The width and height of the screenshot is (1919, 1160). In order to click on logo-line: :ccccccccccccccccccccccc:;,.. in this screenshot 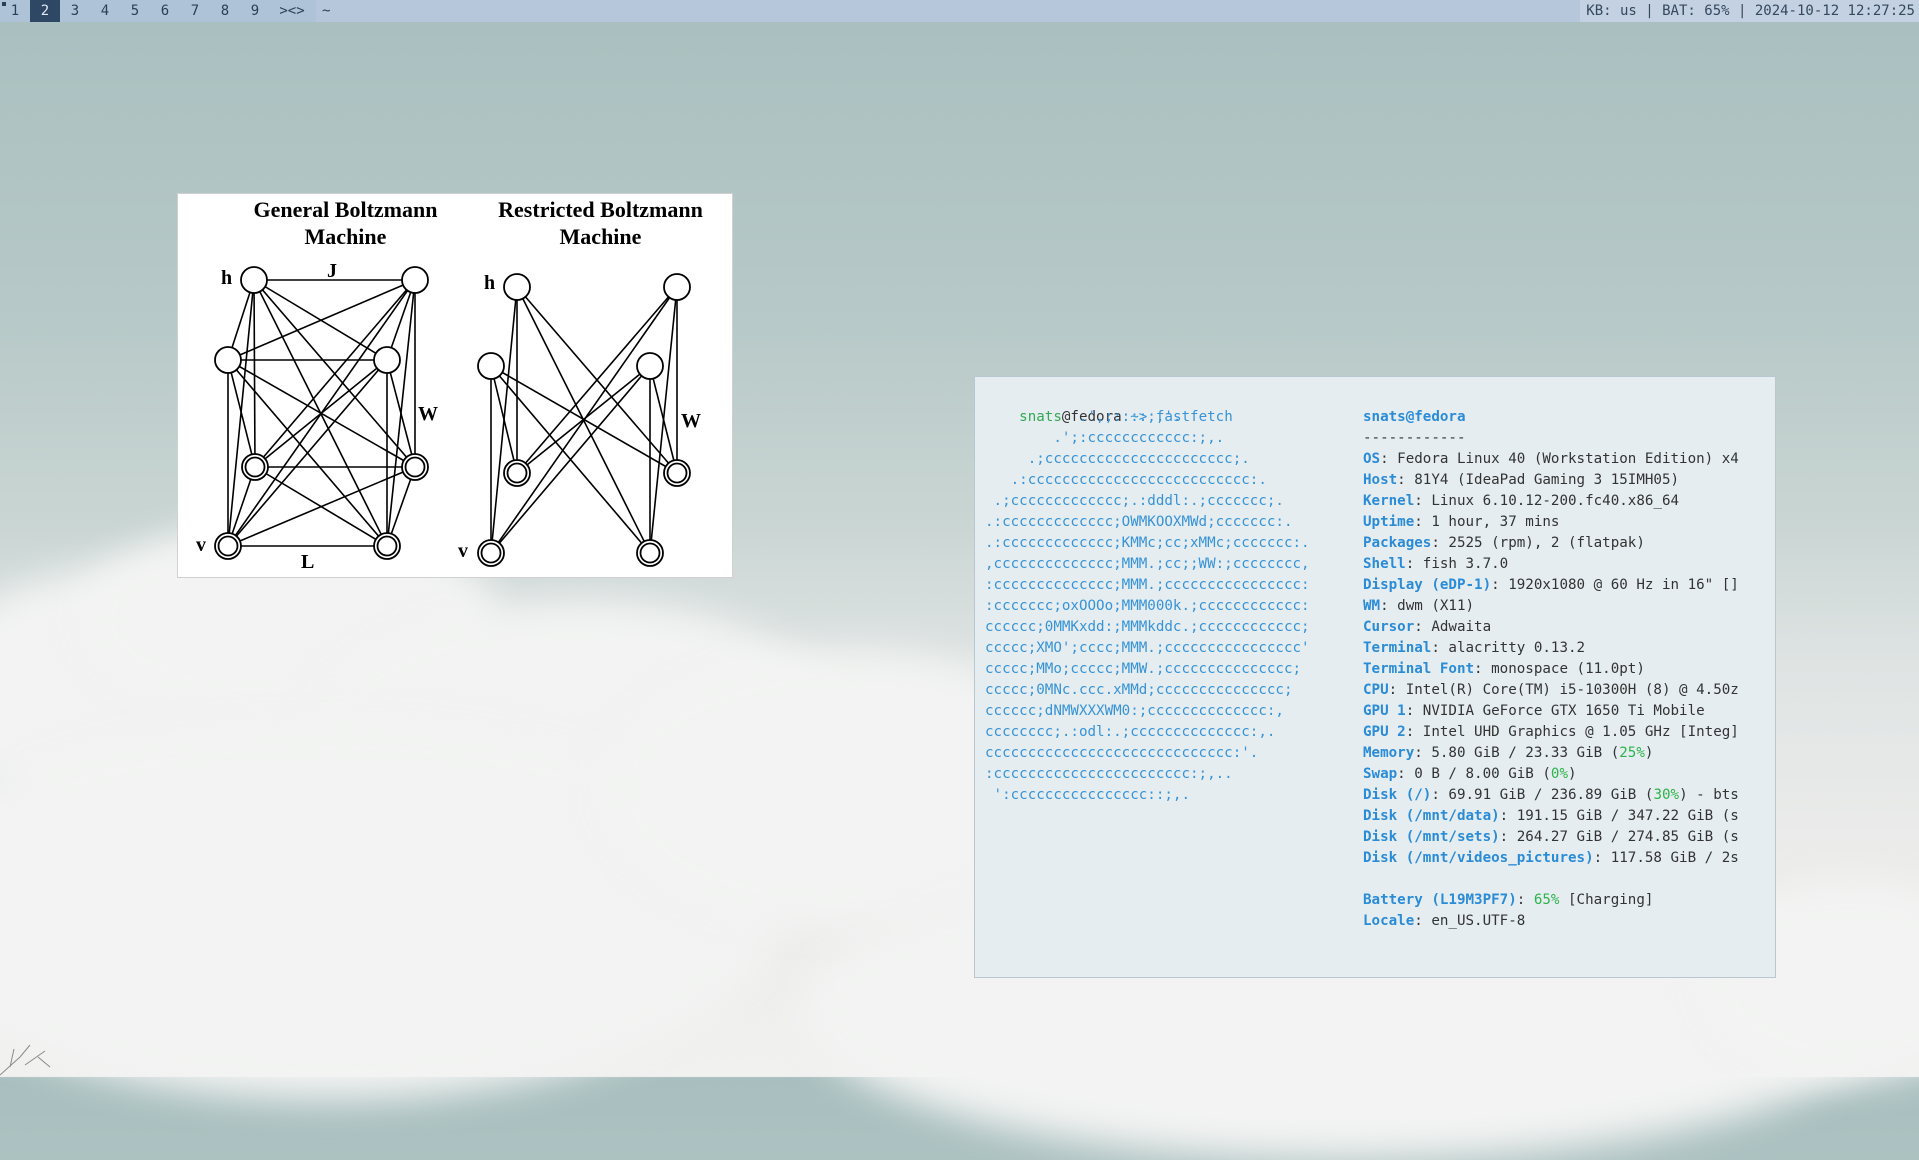, I will do `click(1109, 774)`.